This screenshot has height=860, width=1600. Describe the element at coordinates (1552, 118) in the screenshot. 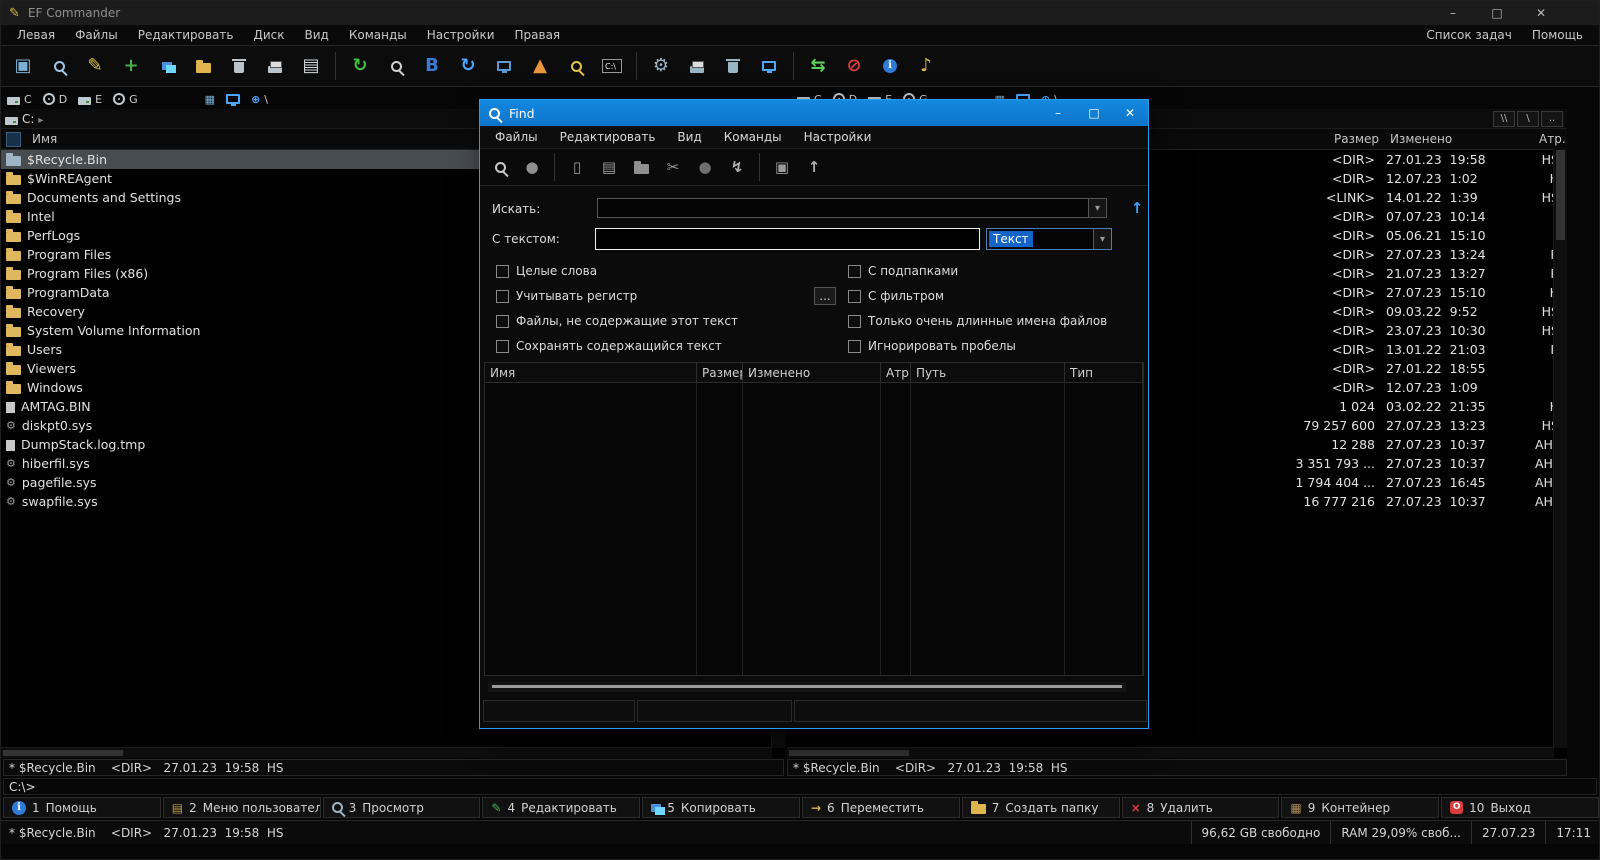

I see `path-button-2: ..` at that location.